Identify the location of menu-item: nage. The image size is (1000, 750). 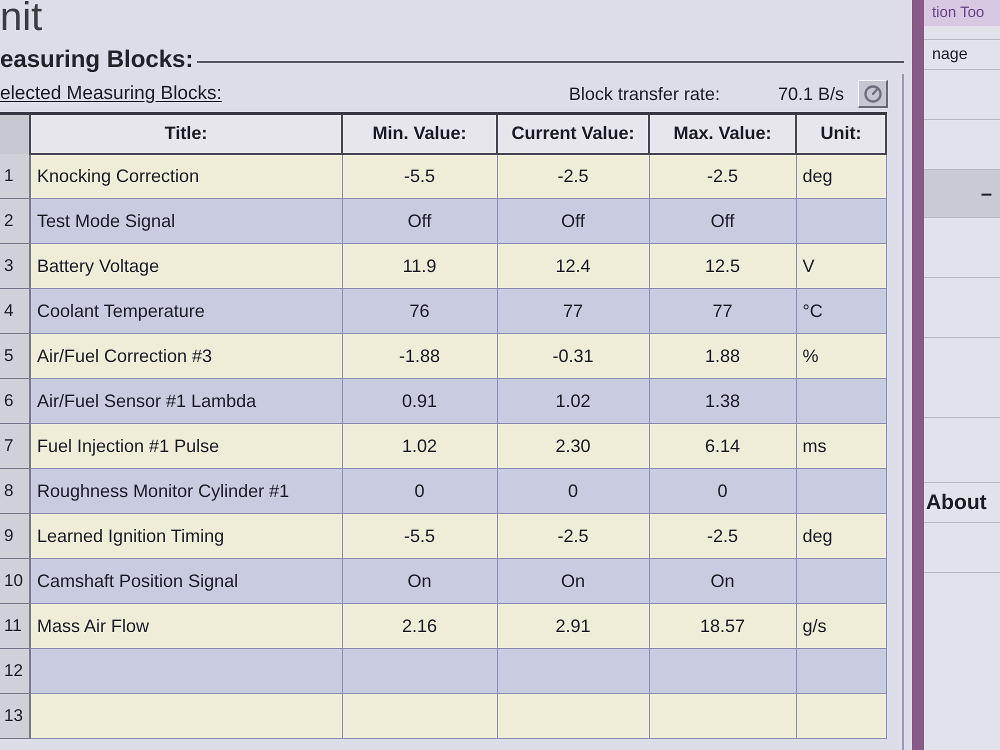
(950, 54).